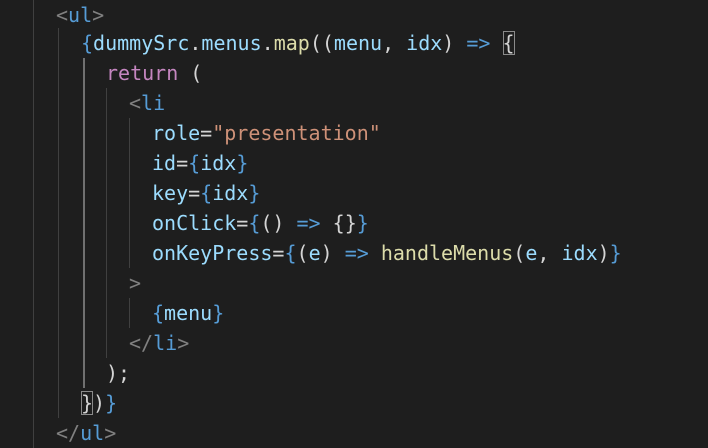 This screenshot has height=448, width=708. Describe the element at coordinates (291, 43) in the screenshot. I see `code-token: map` at that location.